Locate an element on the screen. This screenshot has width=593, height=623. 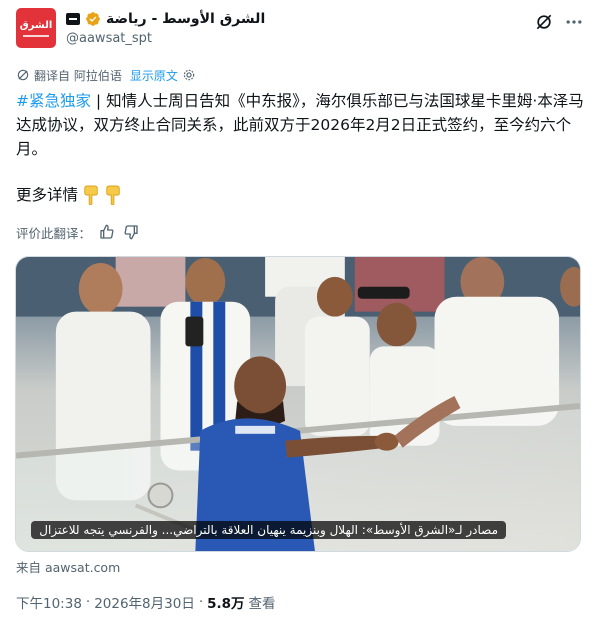
grok-icon is located at coordinates (544, 22).